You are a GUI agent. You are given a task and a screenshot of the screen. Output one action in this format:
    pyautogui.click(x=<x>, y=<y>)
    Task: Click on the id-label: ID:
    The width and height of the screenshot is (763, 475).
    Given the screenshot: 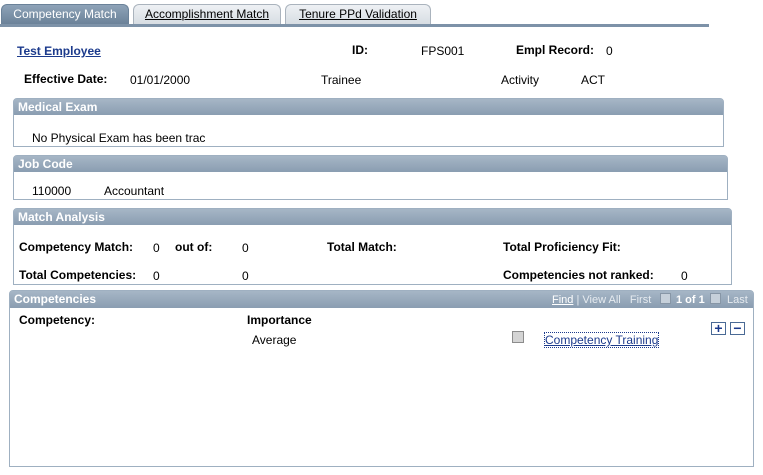 What is the action you would take?
    pyautogui.click(x=360, y=50)
    